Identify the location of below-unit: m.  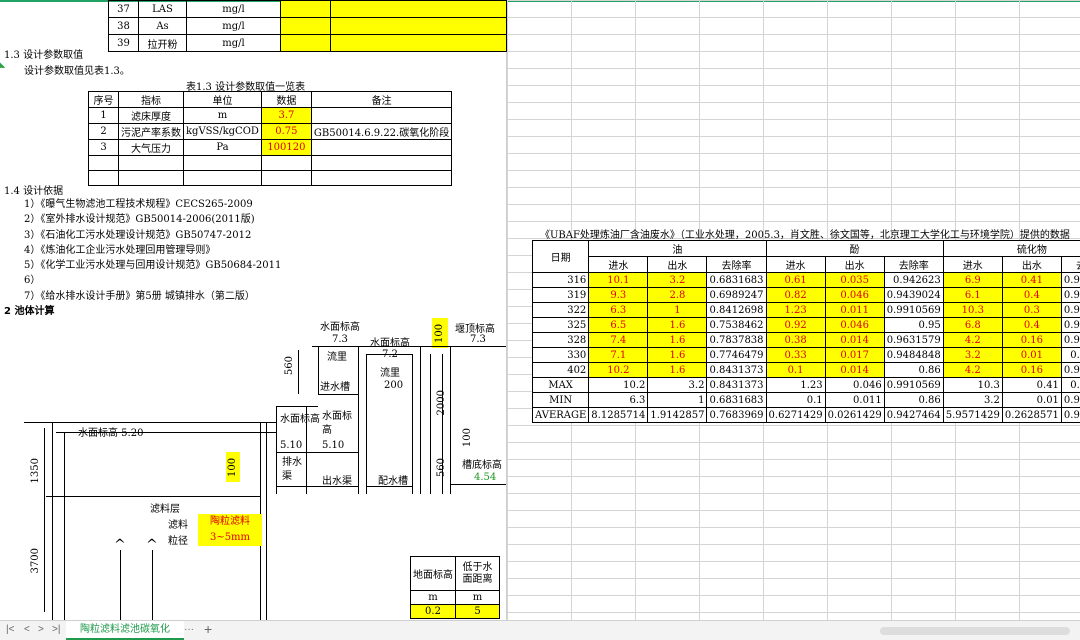
(477, 597).